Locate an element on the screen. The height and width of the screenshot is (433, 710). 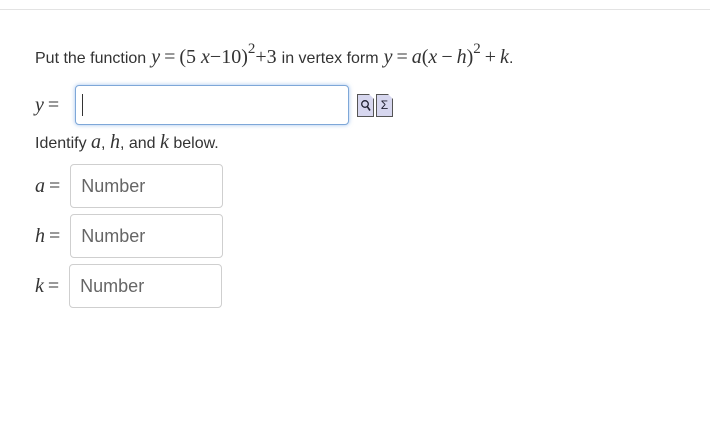
field-row-a: a = Number is located at coordinates (129, 186).